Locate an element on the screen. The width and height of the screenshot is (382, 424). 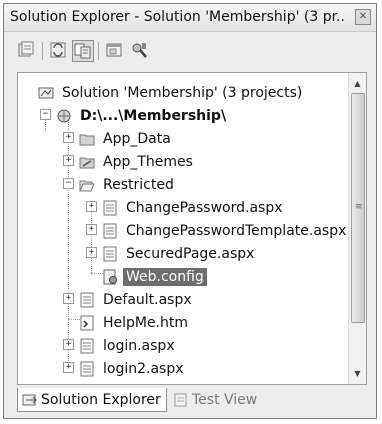
properties-button is located at coordinates (27, 51).